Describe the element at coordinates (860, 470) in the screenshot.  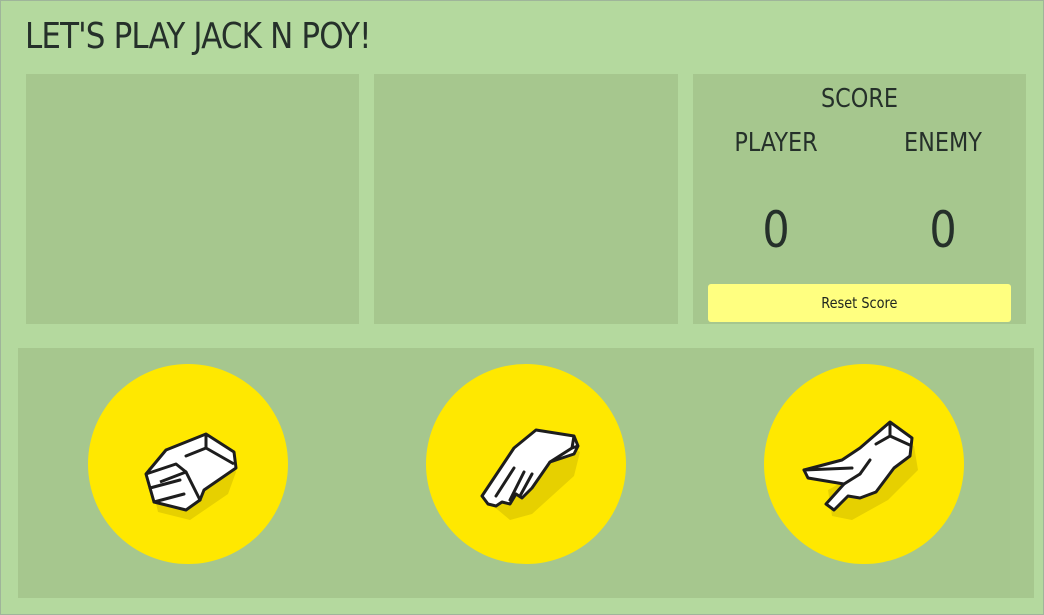
I see `scissors-hand-icon` at that location.